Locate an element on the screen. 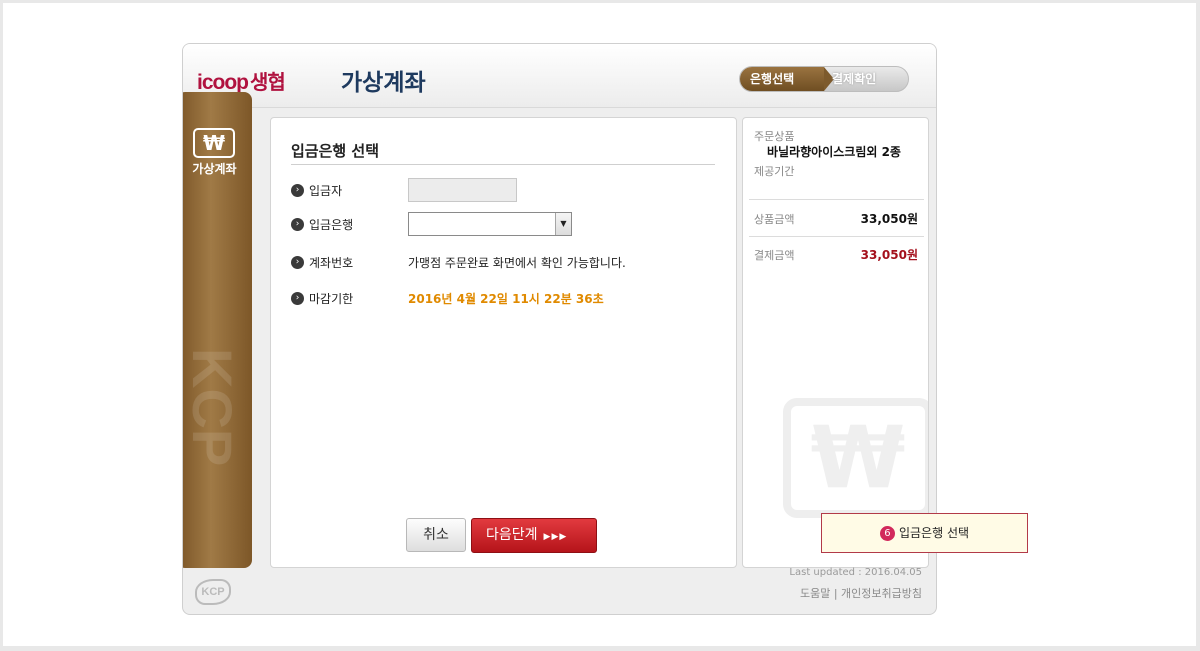  bank-row: › 입금은행 ▼ is located at coordinates (506, 224).